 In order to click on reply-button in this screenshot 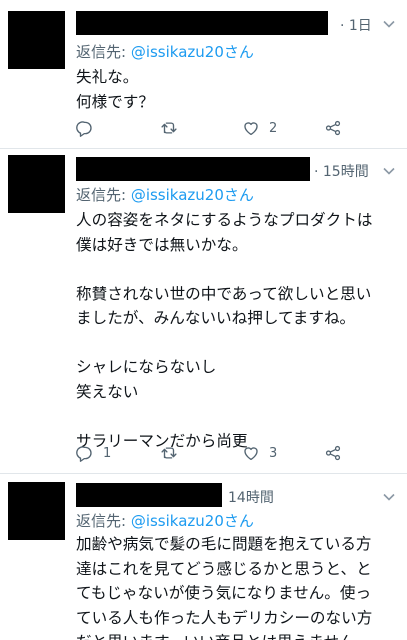, I will do `click(89, 128)`.